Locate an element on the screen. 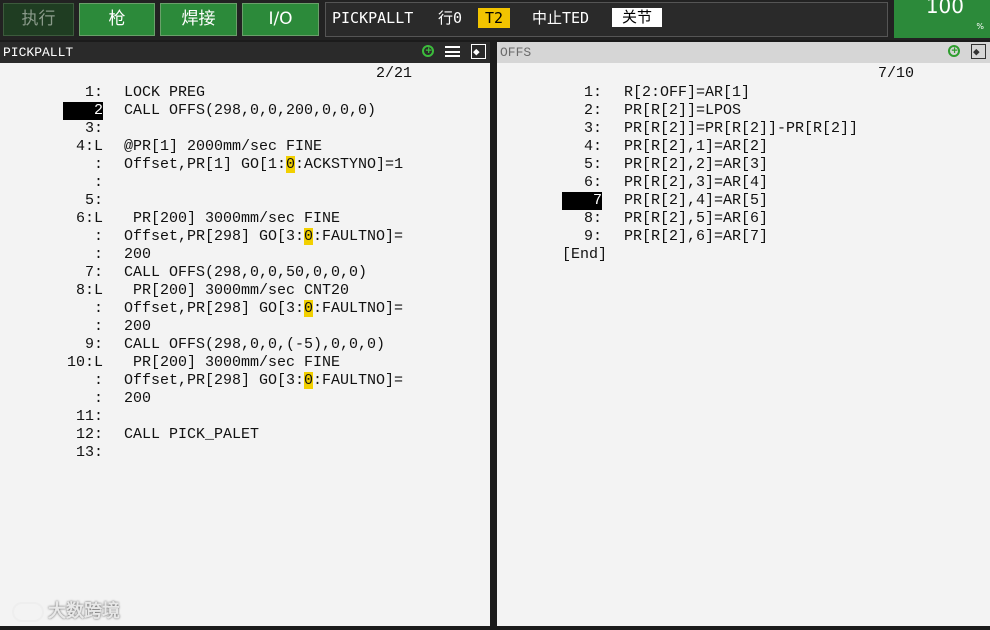 This screenshot has width=990, height=630. line-text: R[2:OFF]=AR[1] is located at coordinates (687, 92).